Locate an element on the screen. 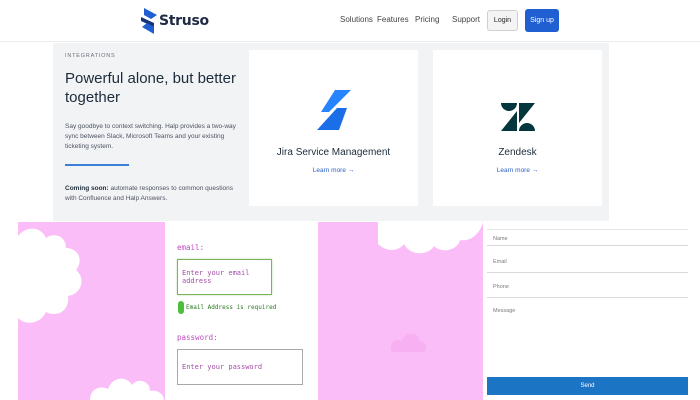  coming-soon-label: Coming soon: is located at coordinates (87, 188).